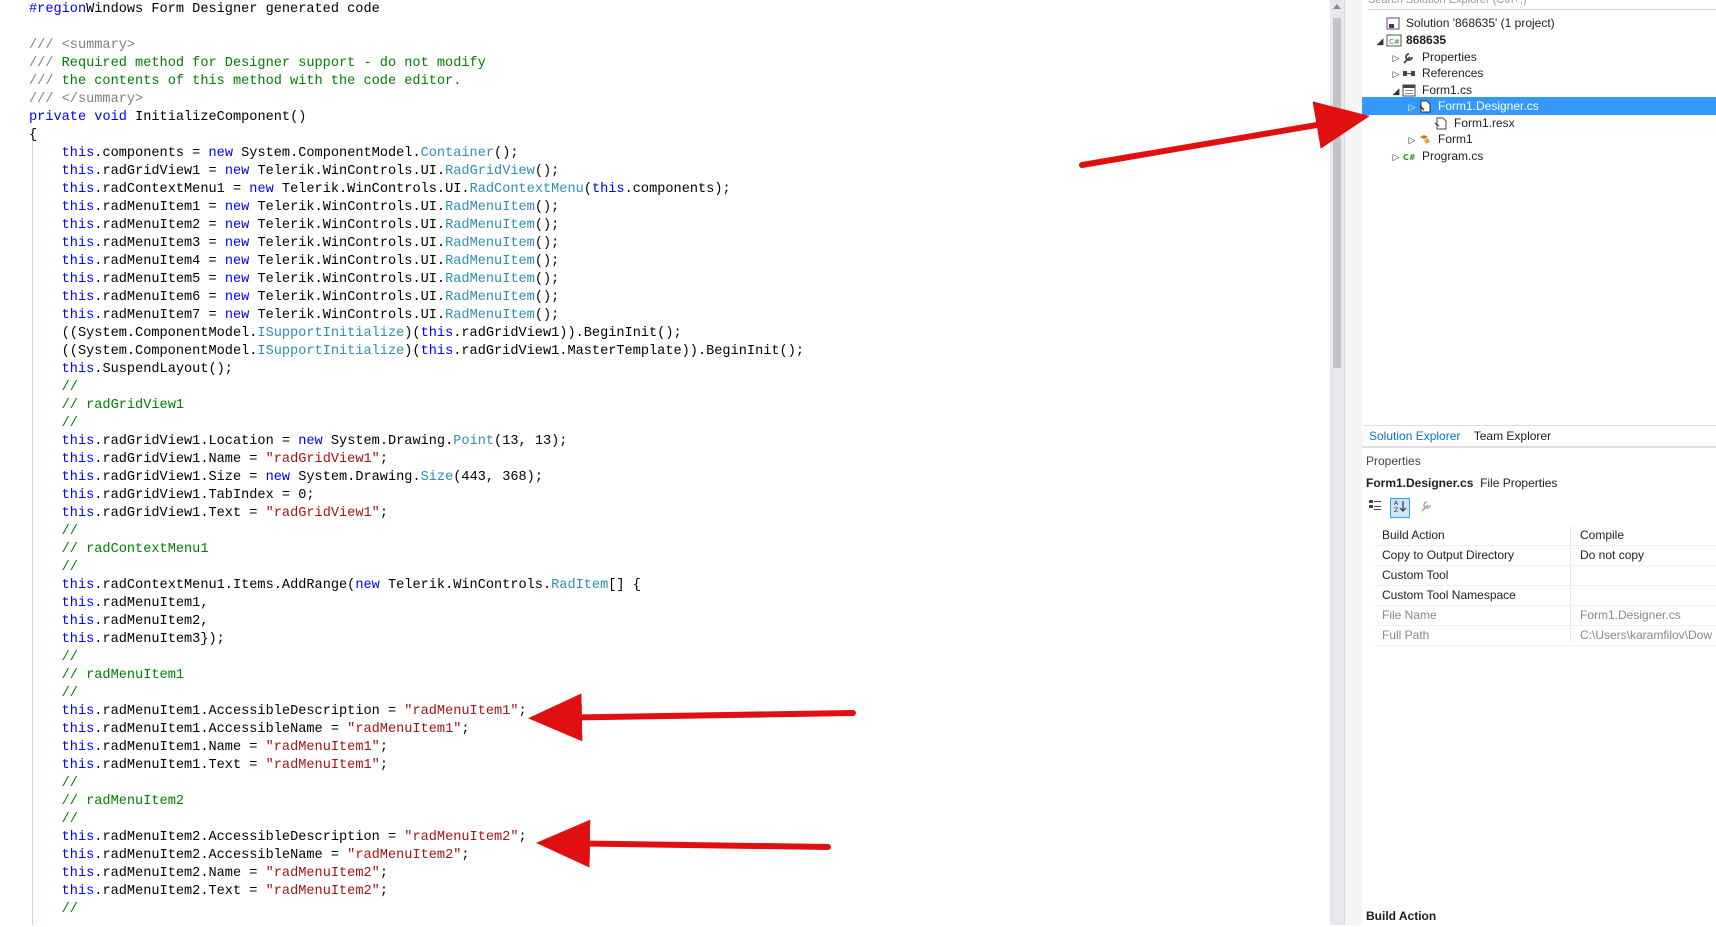  What do you see at coordinates (1410, 40) in the screenshot?
I see `tree-item-868635: ◢ C# 868635` at bounding box center [1410, 40].